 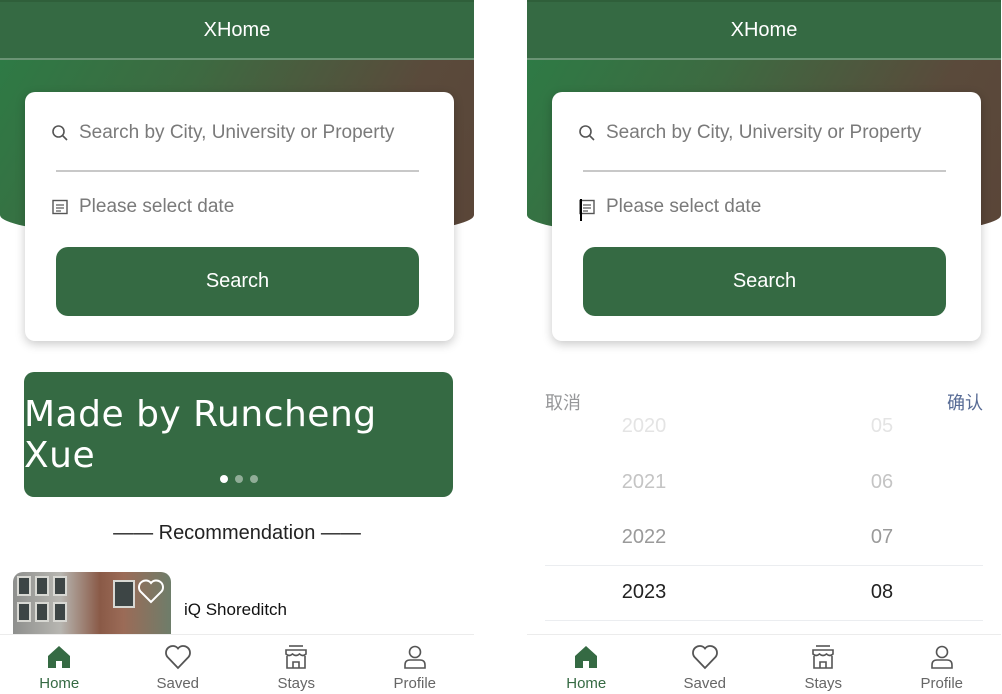 What do you see at coordinates (764, 401) in the screenshot?
I see `date-picker-toolbar: 取消 确认` at bounding box center [764, 401].